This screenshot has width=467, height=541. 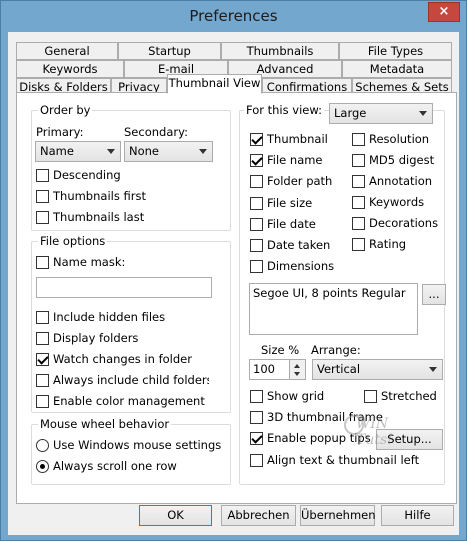 What do you see at coordinates (65, 110) in the screenshot?
I see `order-by-title: Order by` at bounding box center [65, 110].